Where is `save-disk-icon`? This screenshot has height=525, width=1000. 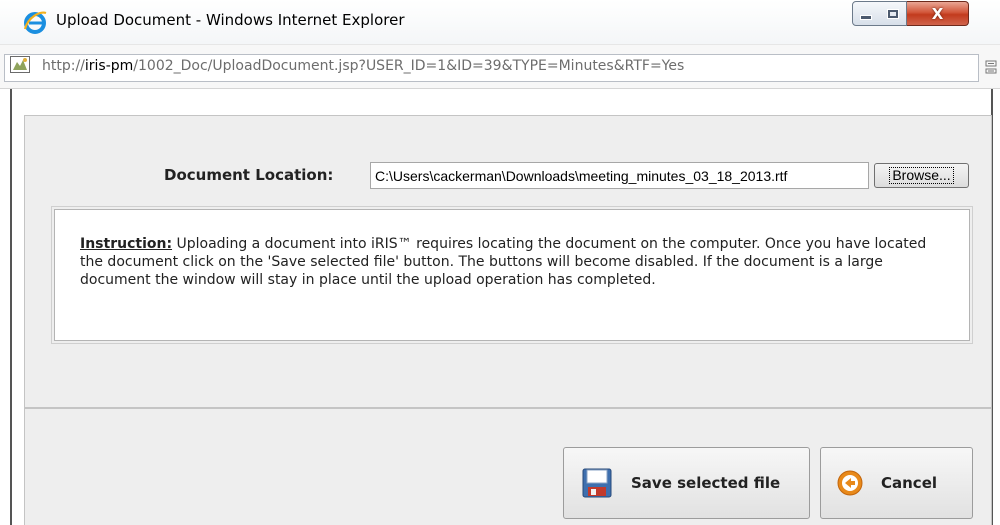 save-disk-icon is located at coordinates (597, 483).